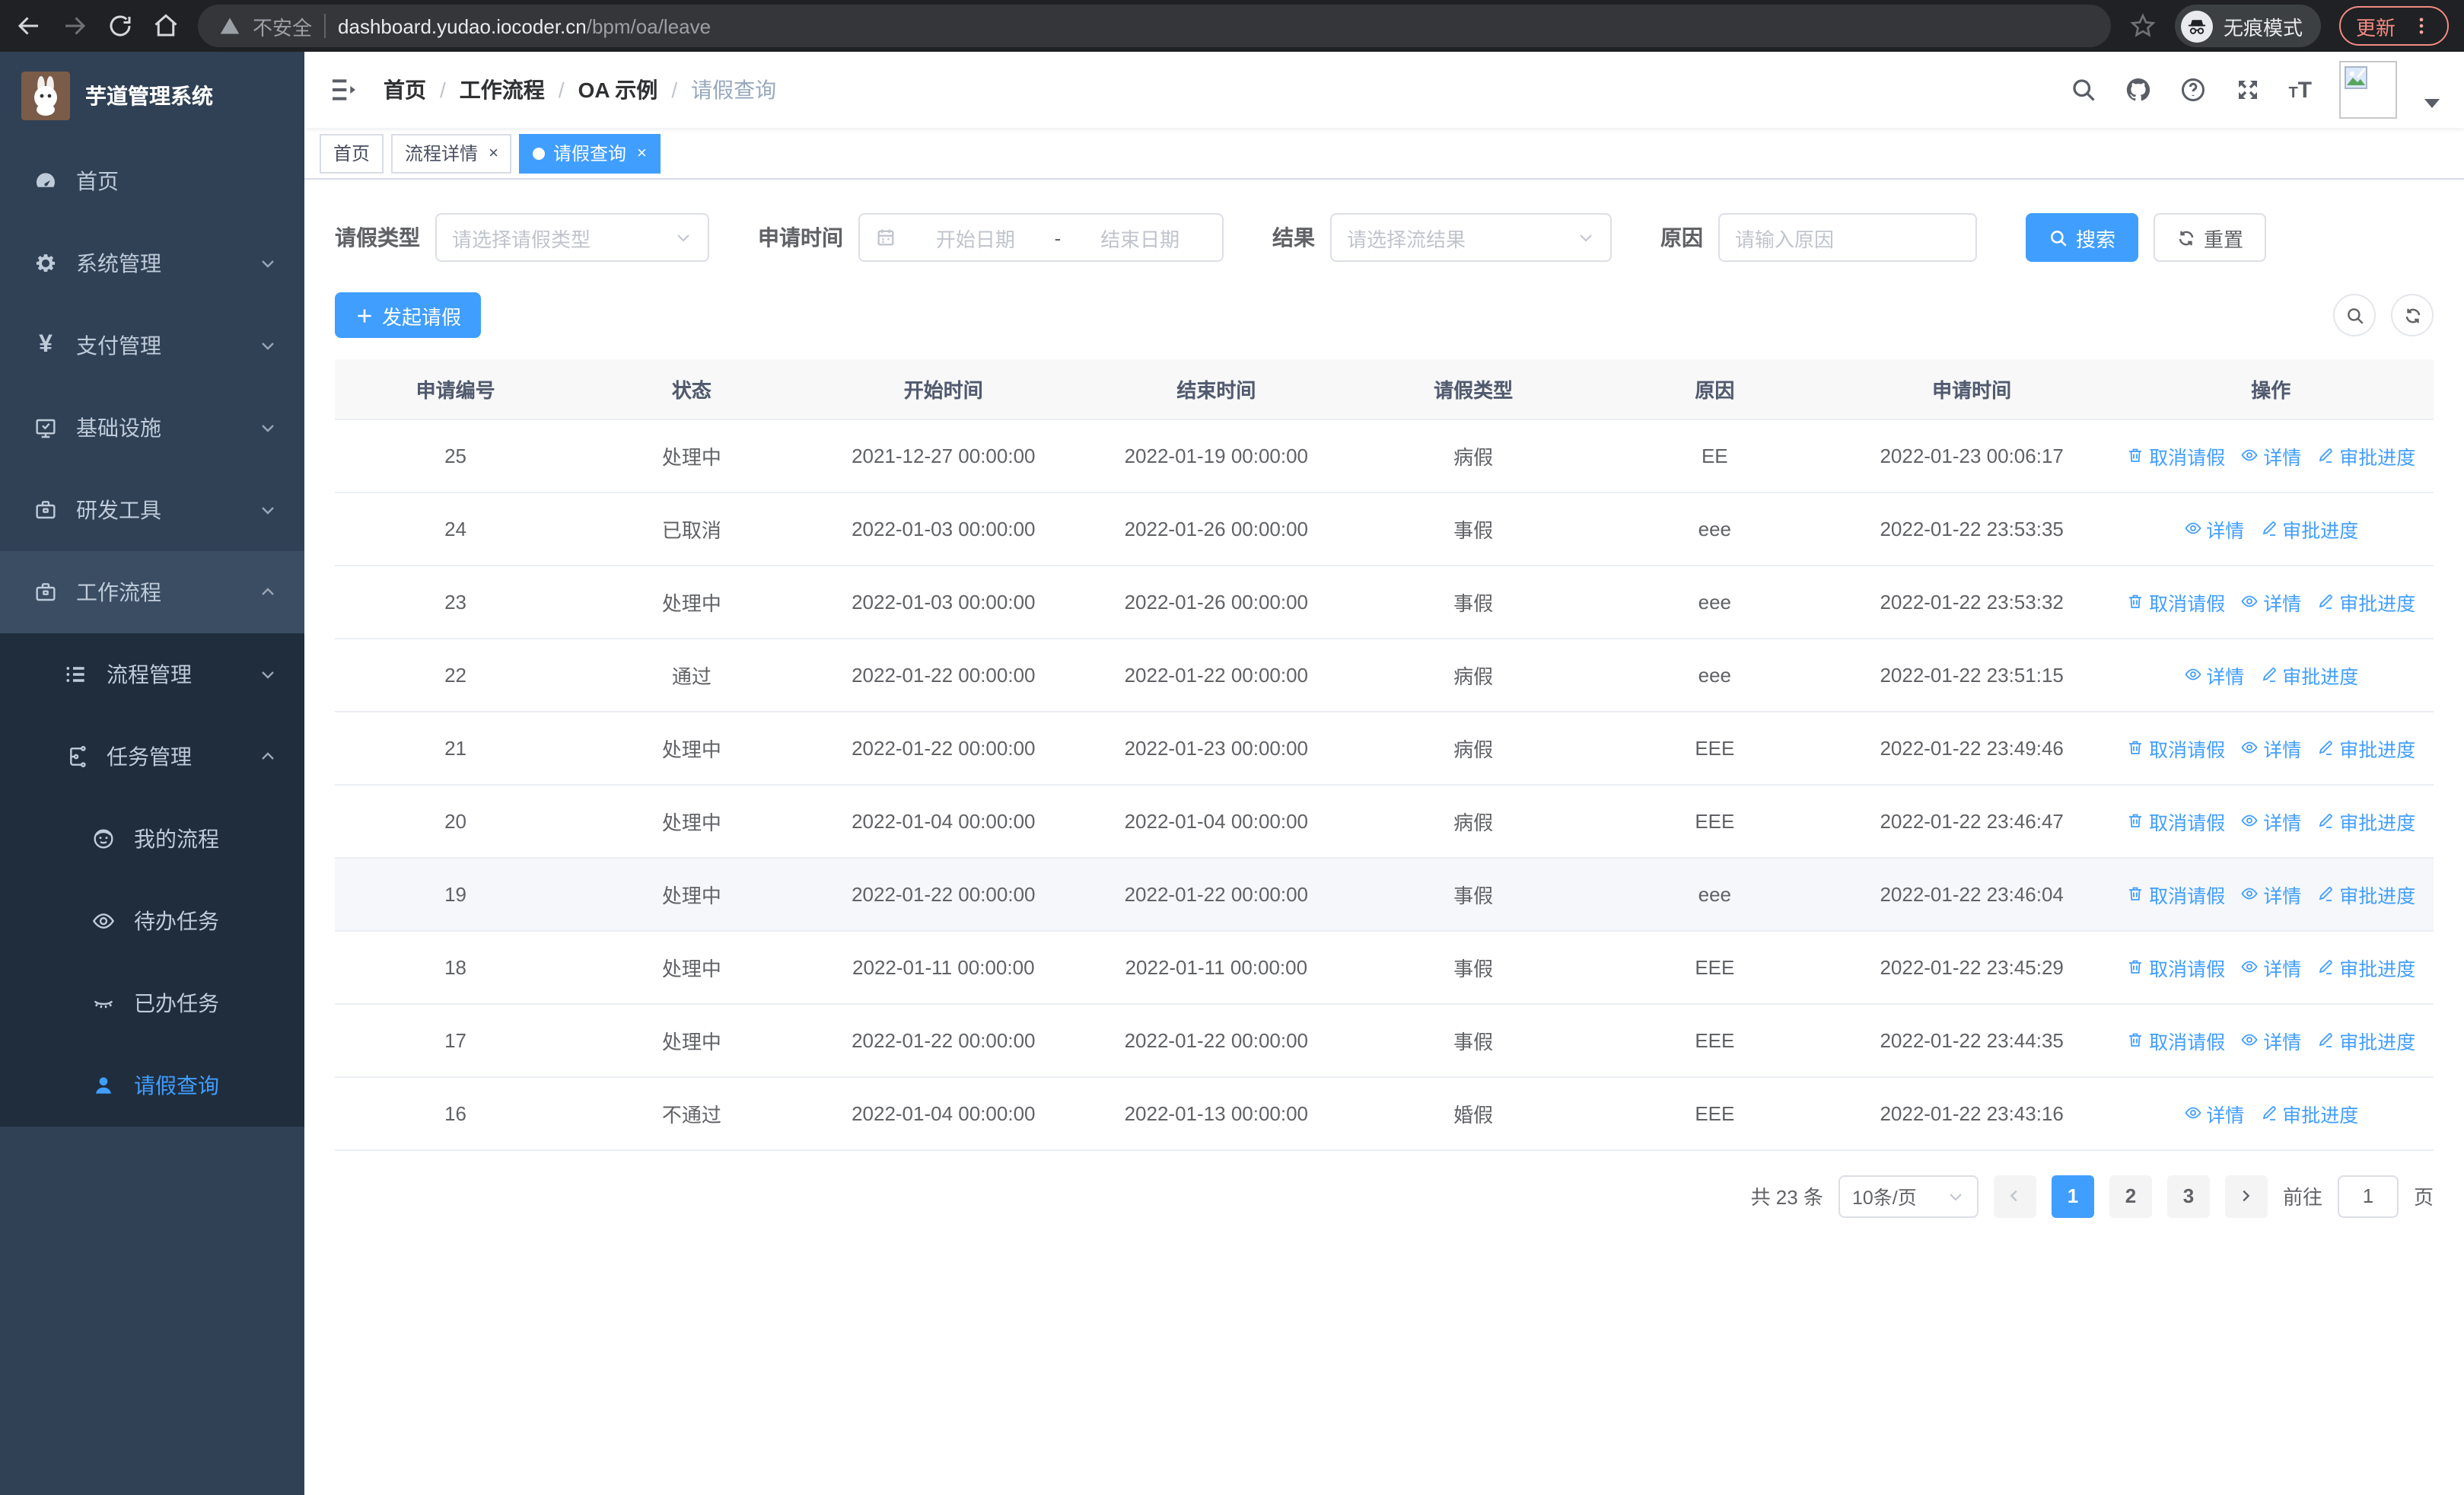 This screenshot has height=1495, width=2464. What do you see at coordinates (2137, 90) in the screenshot?
I see `github-icon` at bounding box center [2137, 90].